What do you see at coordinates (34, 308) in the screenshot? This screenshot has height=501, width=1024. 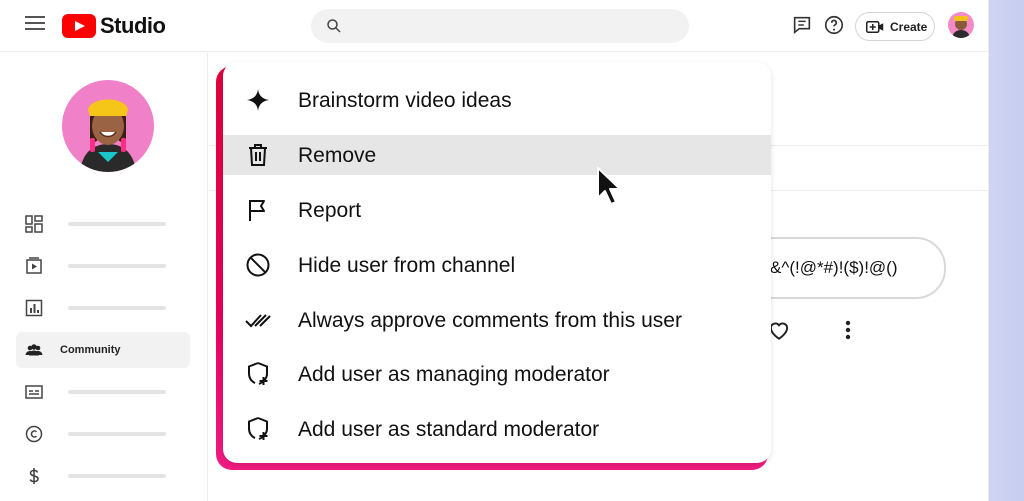 I see `analytics-icon` at bounding box center [34, 308].